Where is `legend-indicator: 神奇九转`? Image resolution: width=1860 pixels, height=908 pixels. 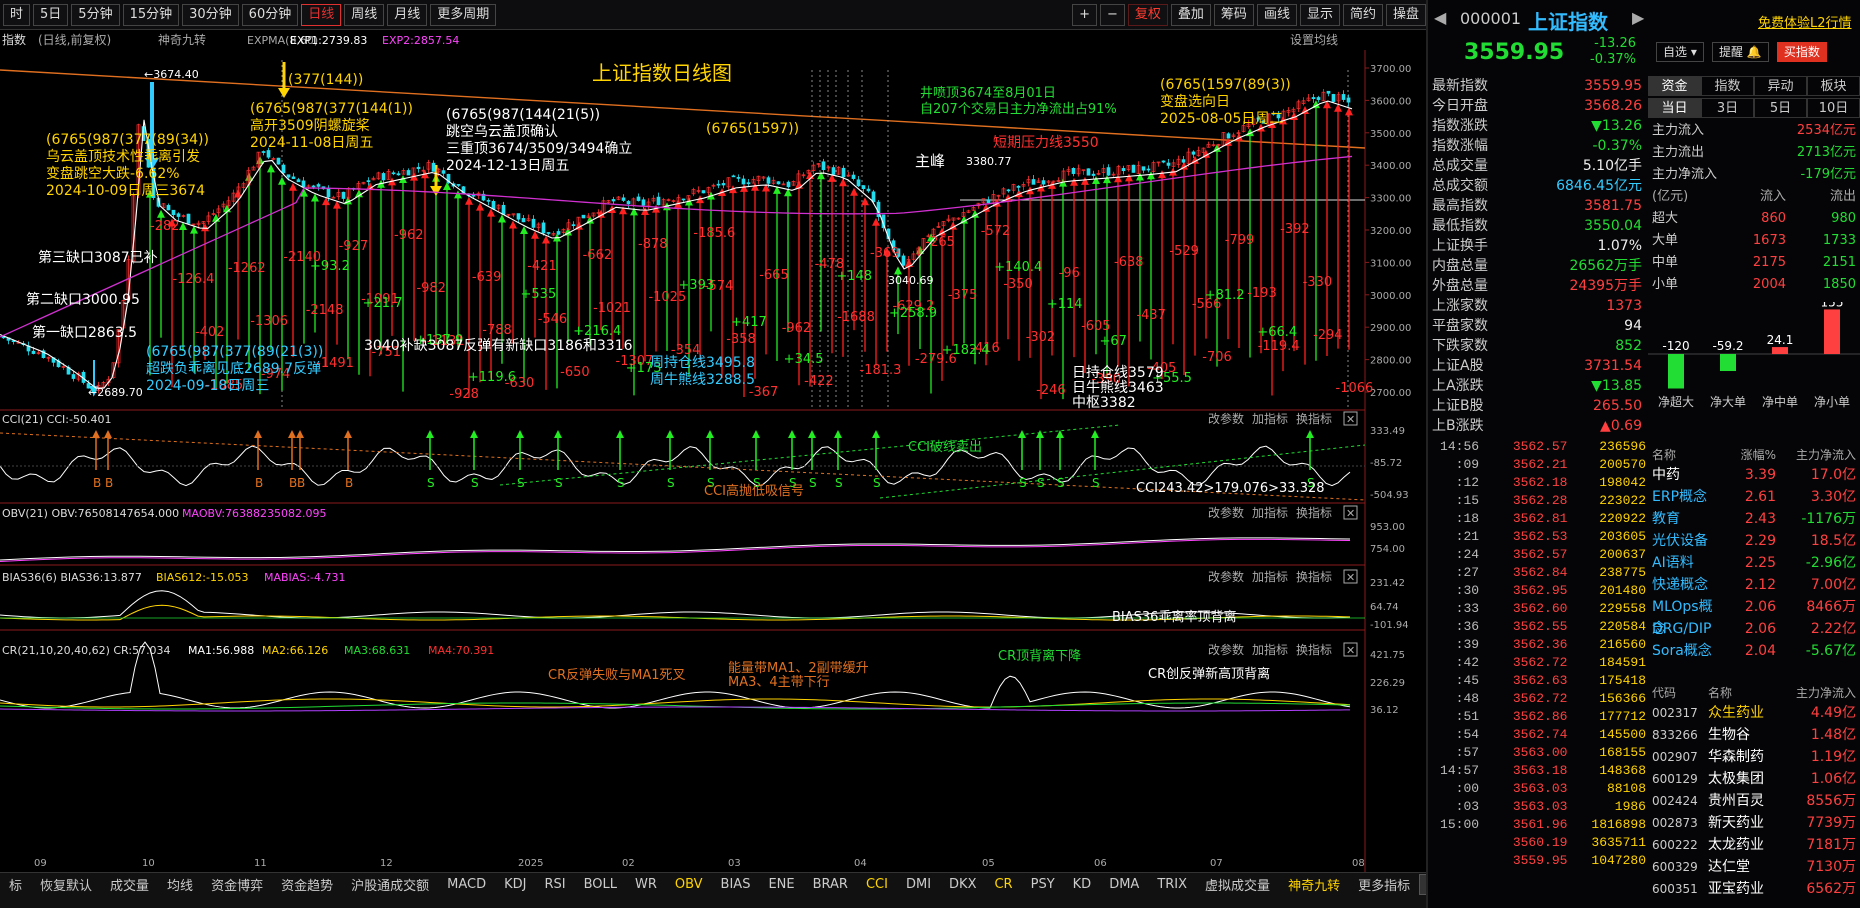
legend-indicator: 神奇九转 is located at coordinates (182, 39).